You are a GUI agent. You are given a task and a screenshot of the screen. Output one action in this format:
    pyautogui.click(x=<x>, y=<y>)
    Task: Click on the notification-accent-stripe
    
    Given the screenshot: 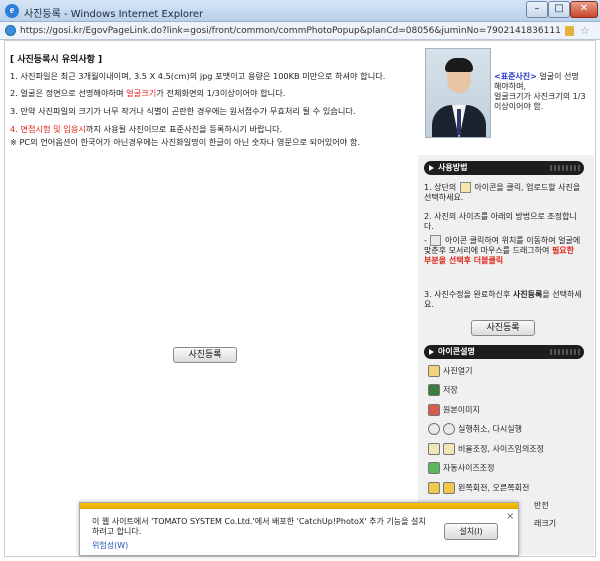 What is the action you would take?
    pyautogui.click(x=299, y=506)
    